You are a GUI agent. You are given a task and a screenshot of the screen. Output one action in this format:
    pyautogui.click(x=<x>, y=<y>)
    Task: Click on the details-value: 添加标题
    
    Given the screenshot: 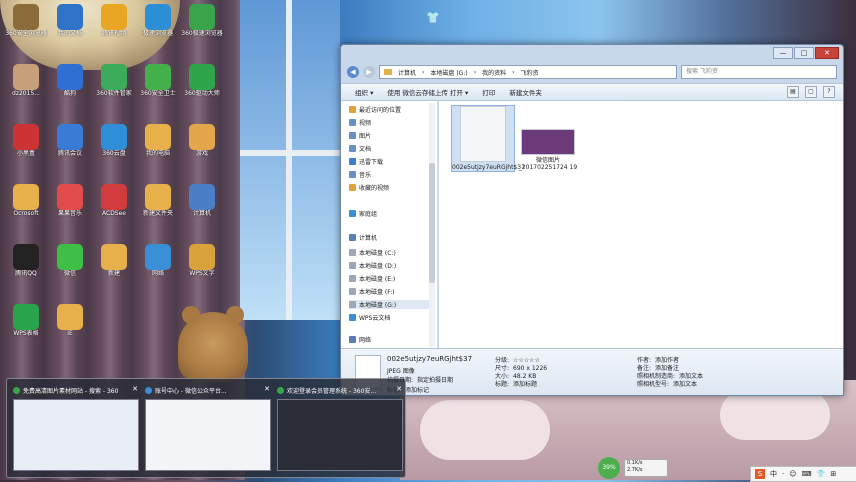 What is the action you would take?
    pyautogui.click(x=525, y=384)
    